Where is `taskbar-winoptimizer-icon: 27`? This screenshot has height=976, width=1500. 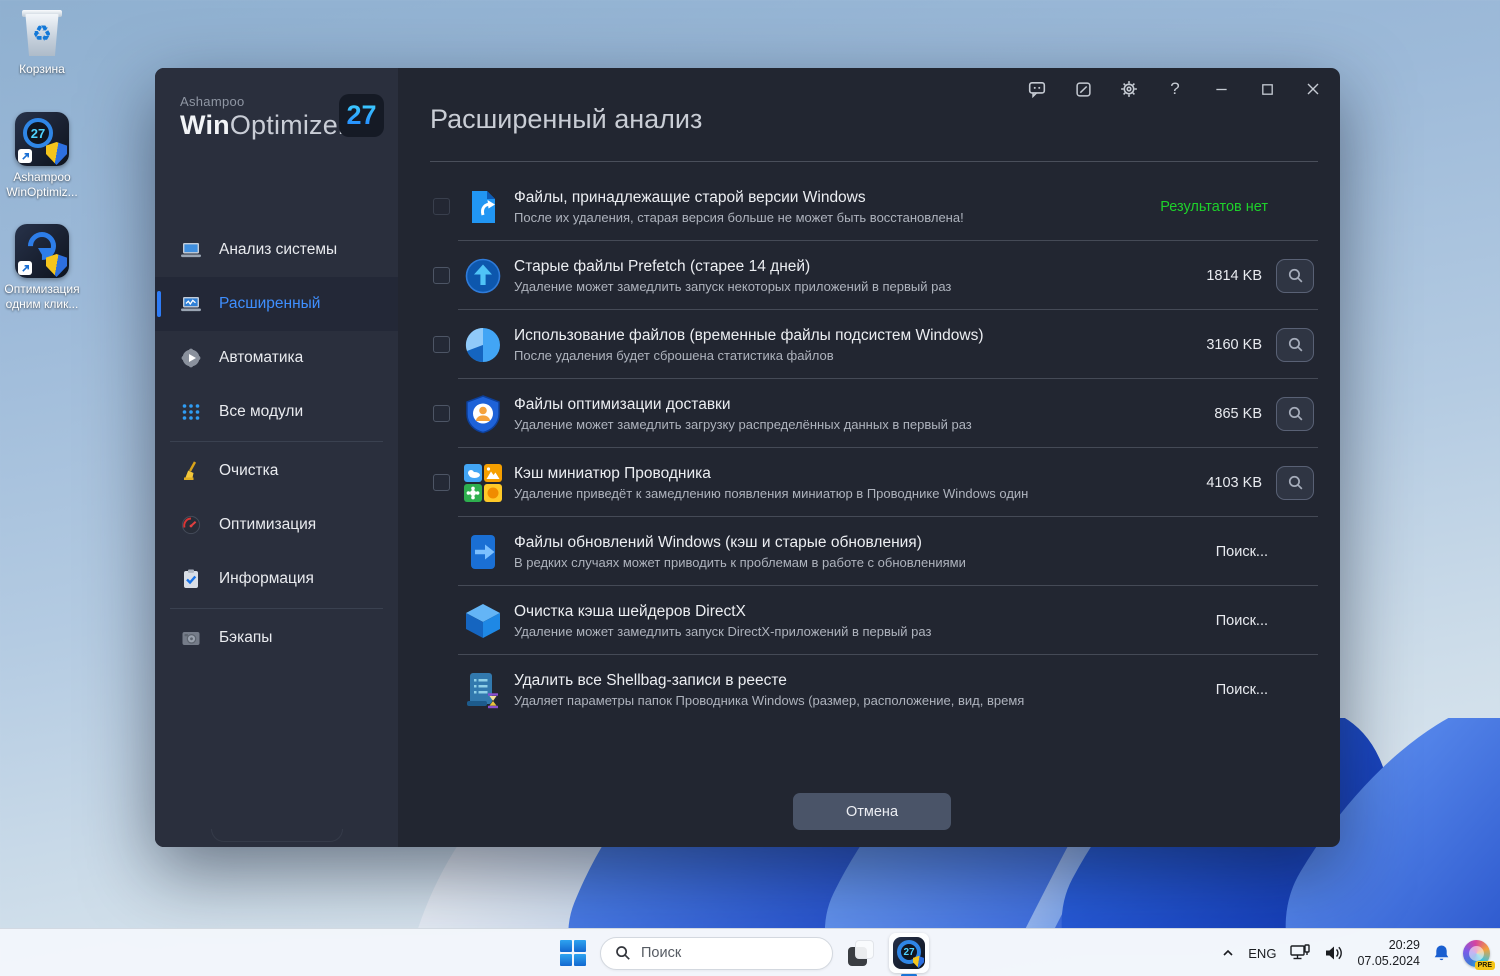
taskbar-winoptimizer-icon: 27 is located at coordinates (909, 954).